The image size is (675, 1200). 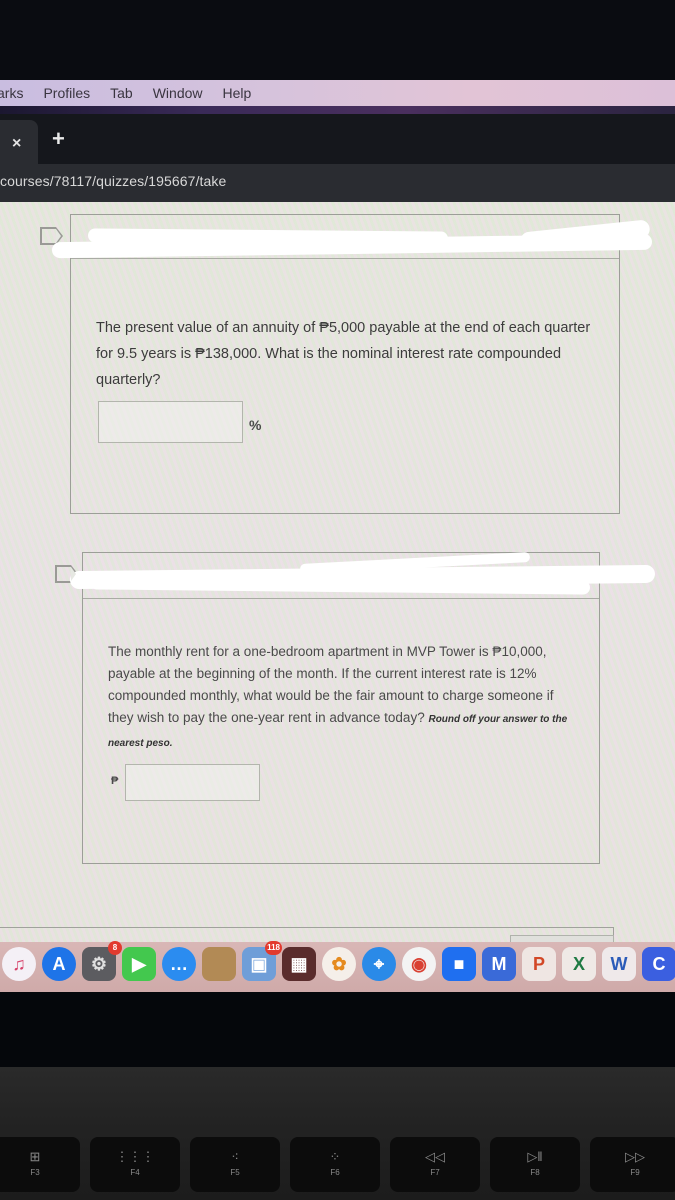 I want to click on key-f9: ▷▷ F9, so click(x=632, y=1164).